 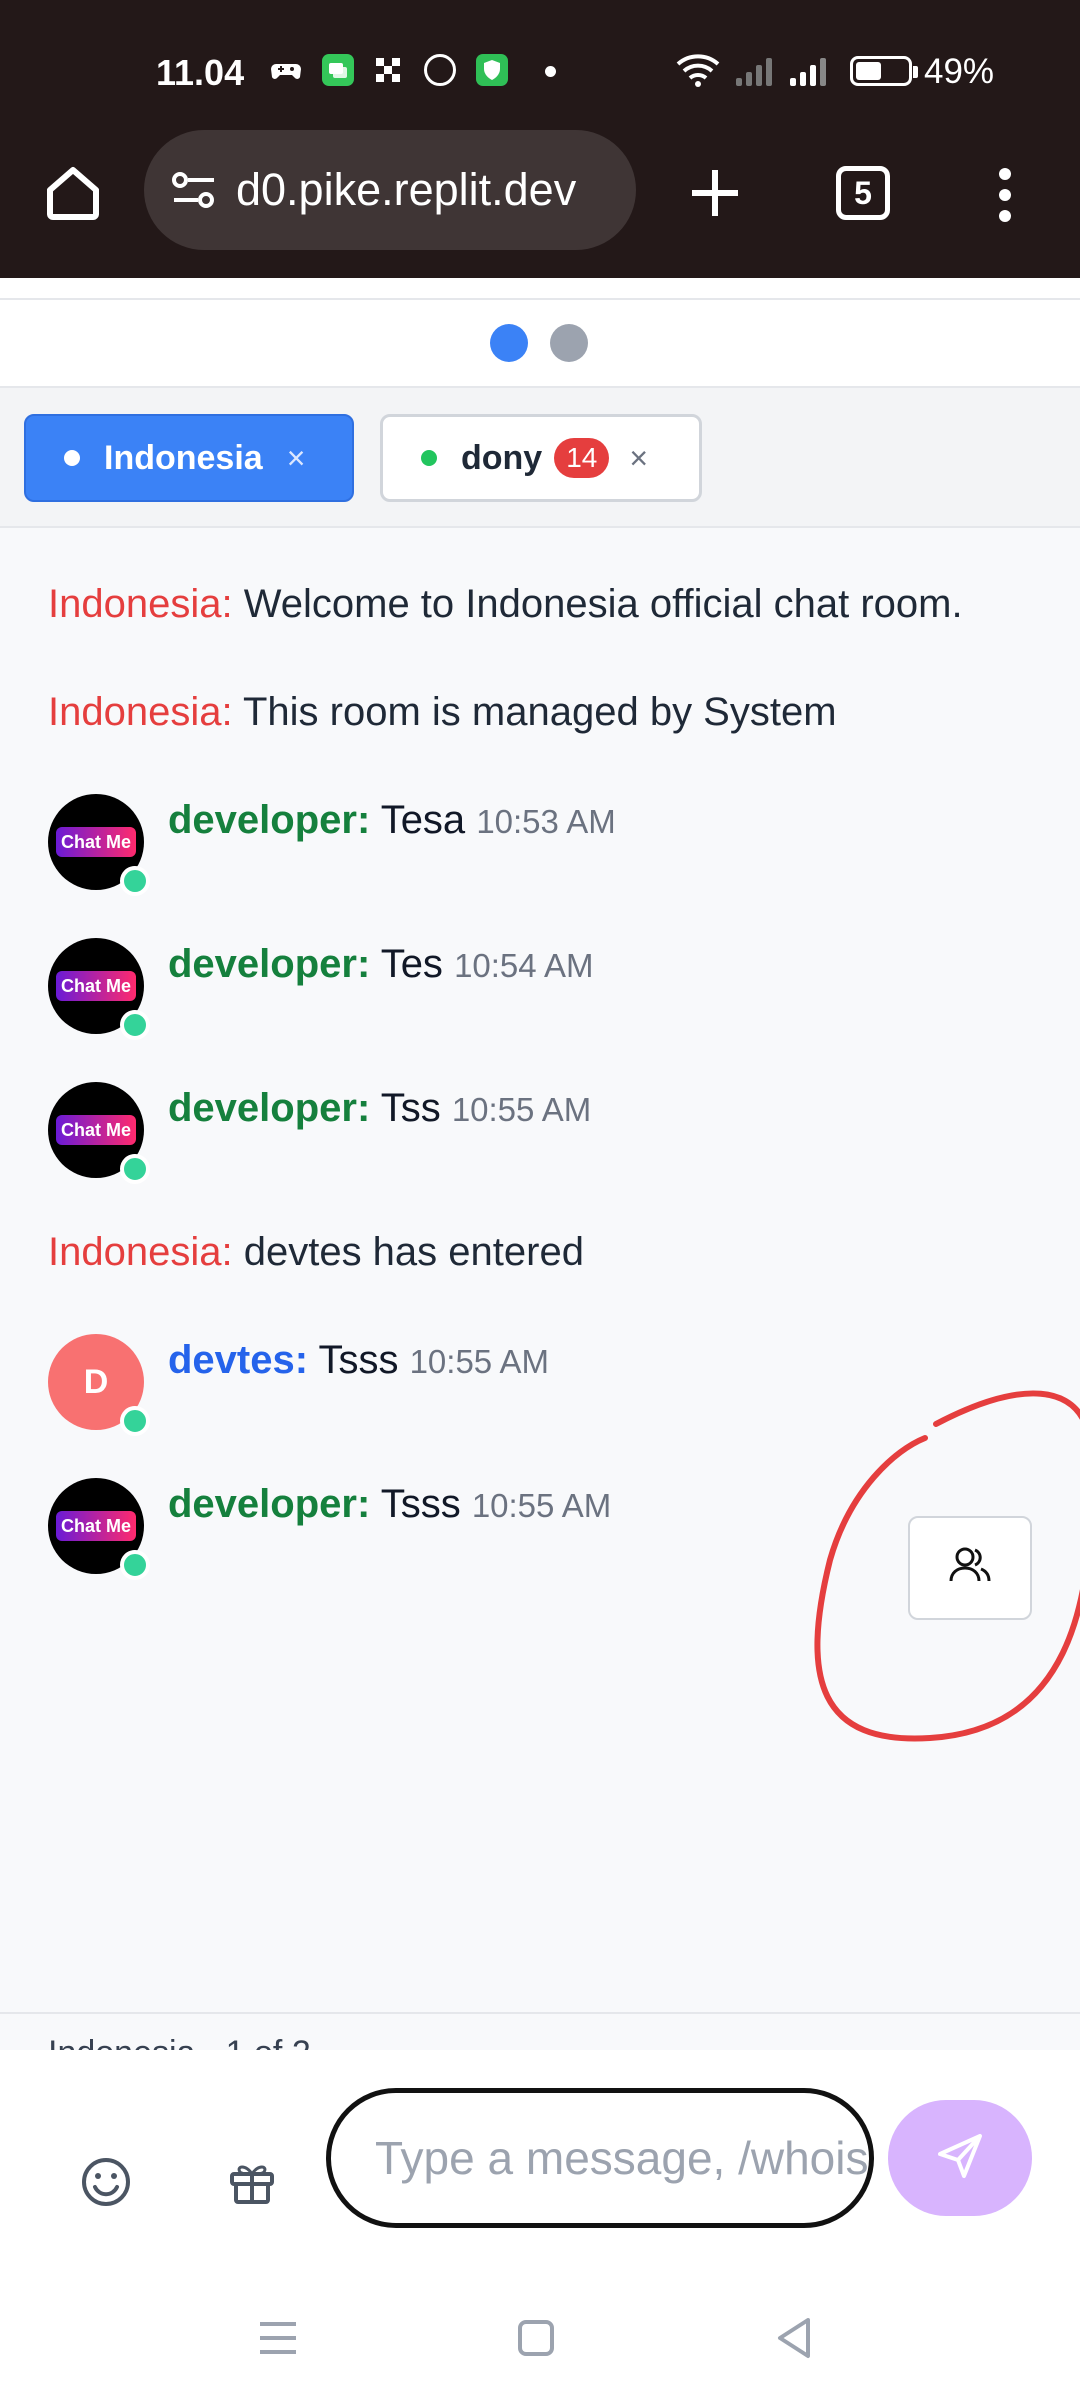 What do you see at coordinates (540, 2031) in the screenshot?
I see `room-footer: Indonesia · 1 of 2` at bounding box center [540, 2031].